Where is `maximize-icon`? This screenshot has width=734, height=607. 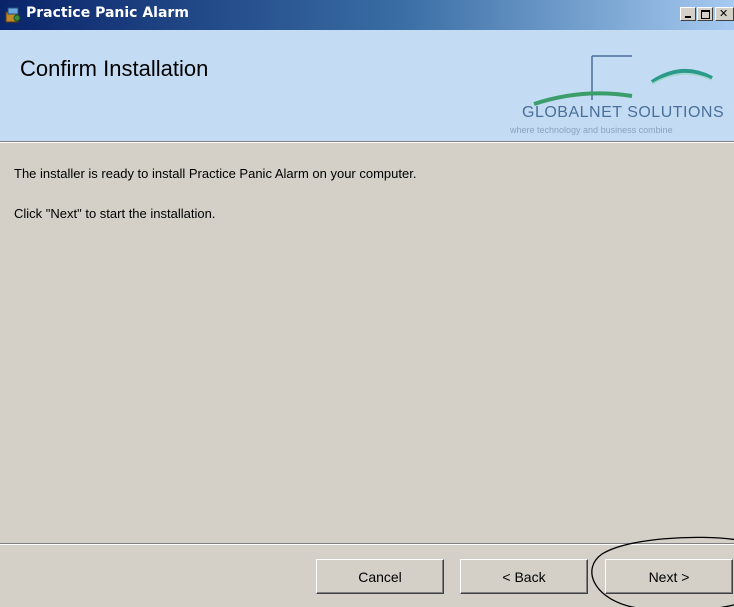
maximize-icon is located at coordinates (705, 14).